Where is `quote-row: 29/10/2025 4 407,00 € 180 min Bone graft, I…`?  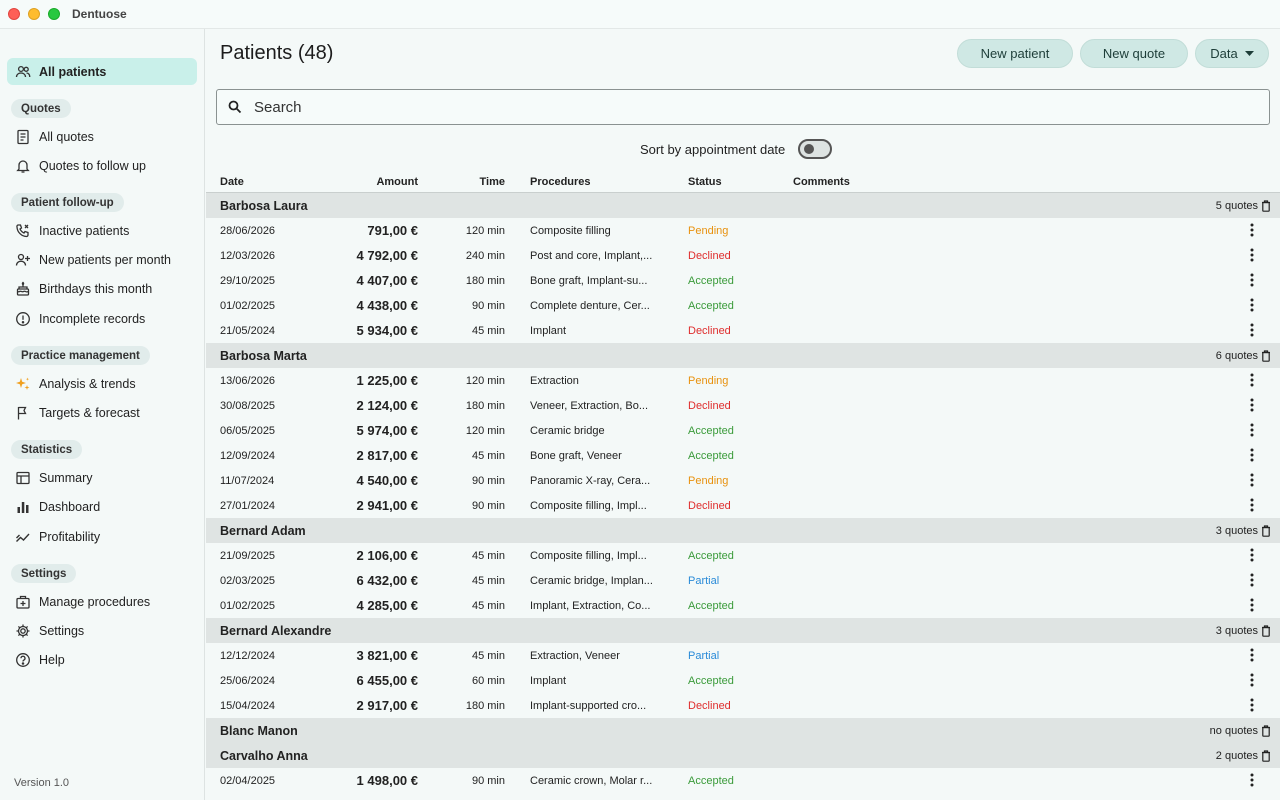
quote-row: 29/10/2025 4 407,00 € 180 min Bone graft, I… is located at coordinates (743, 280).